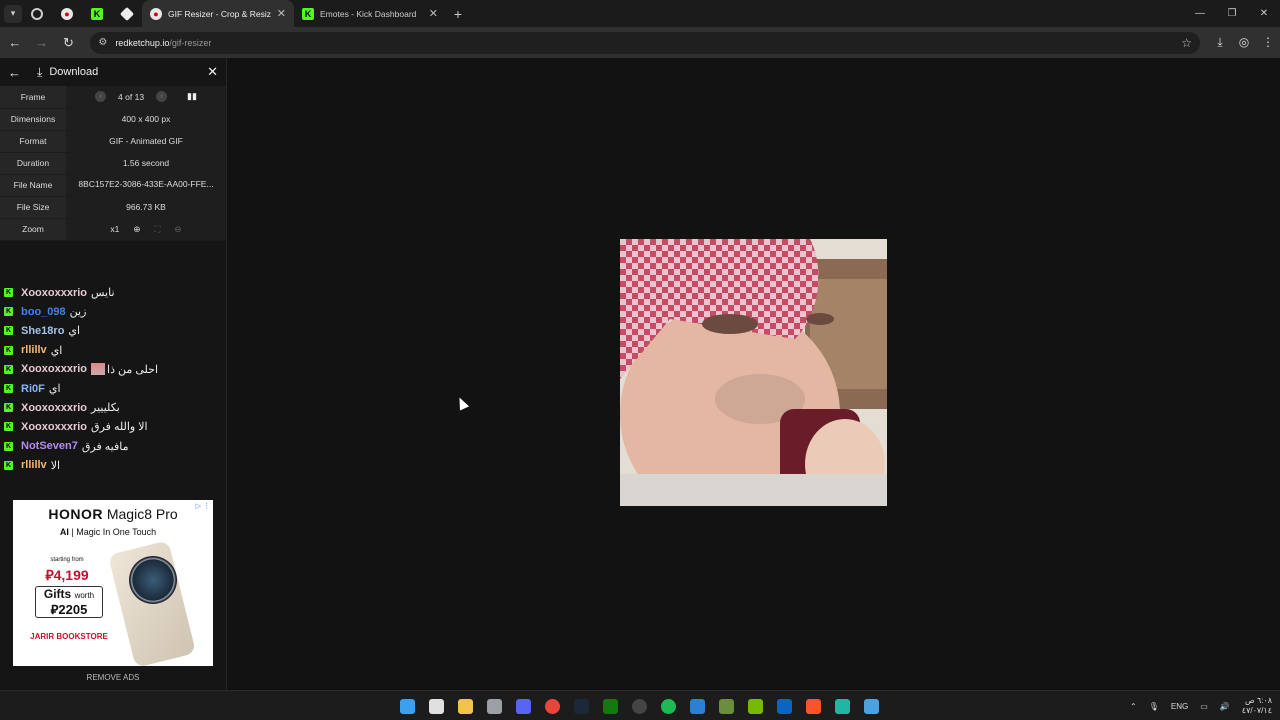  Describe the element at coordinates (146, 141) in the screenshot. I see `format-value: GIF - Animated GIF` at that location.